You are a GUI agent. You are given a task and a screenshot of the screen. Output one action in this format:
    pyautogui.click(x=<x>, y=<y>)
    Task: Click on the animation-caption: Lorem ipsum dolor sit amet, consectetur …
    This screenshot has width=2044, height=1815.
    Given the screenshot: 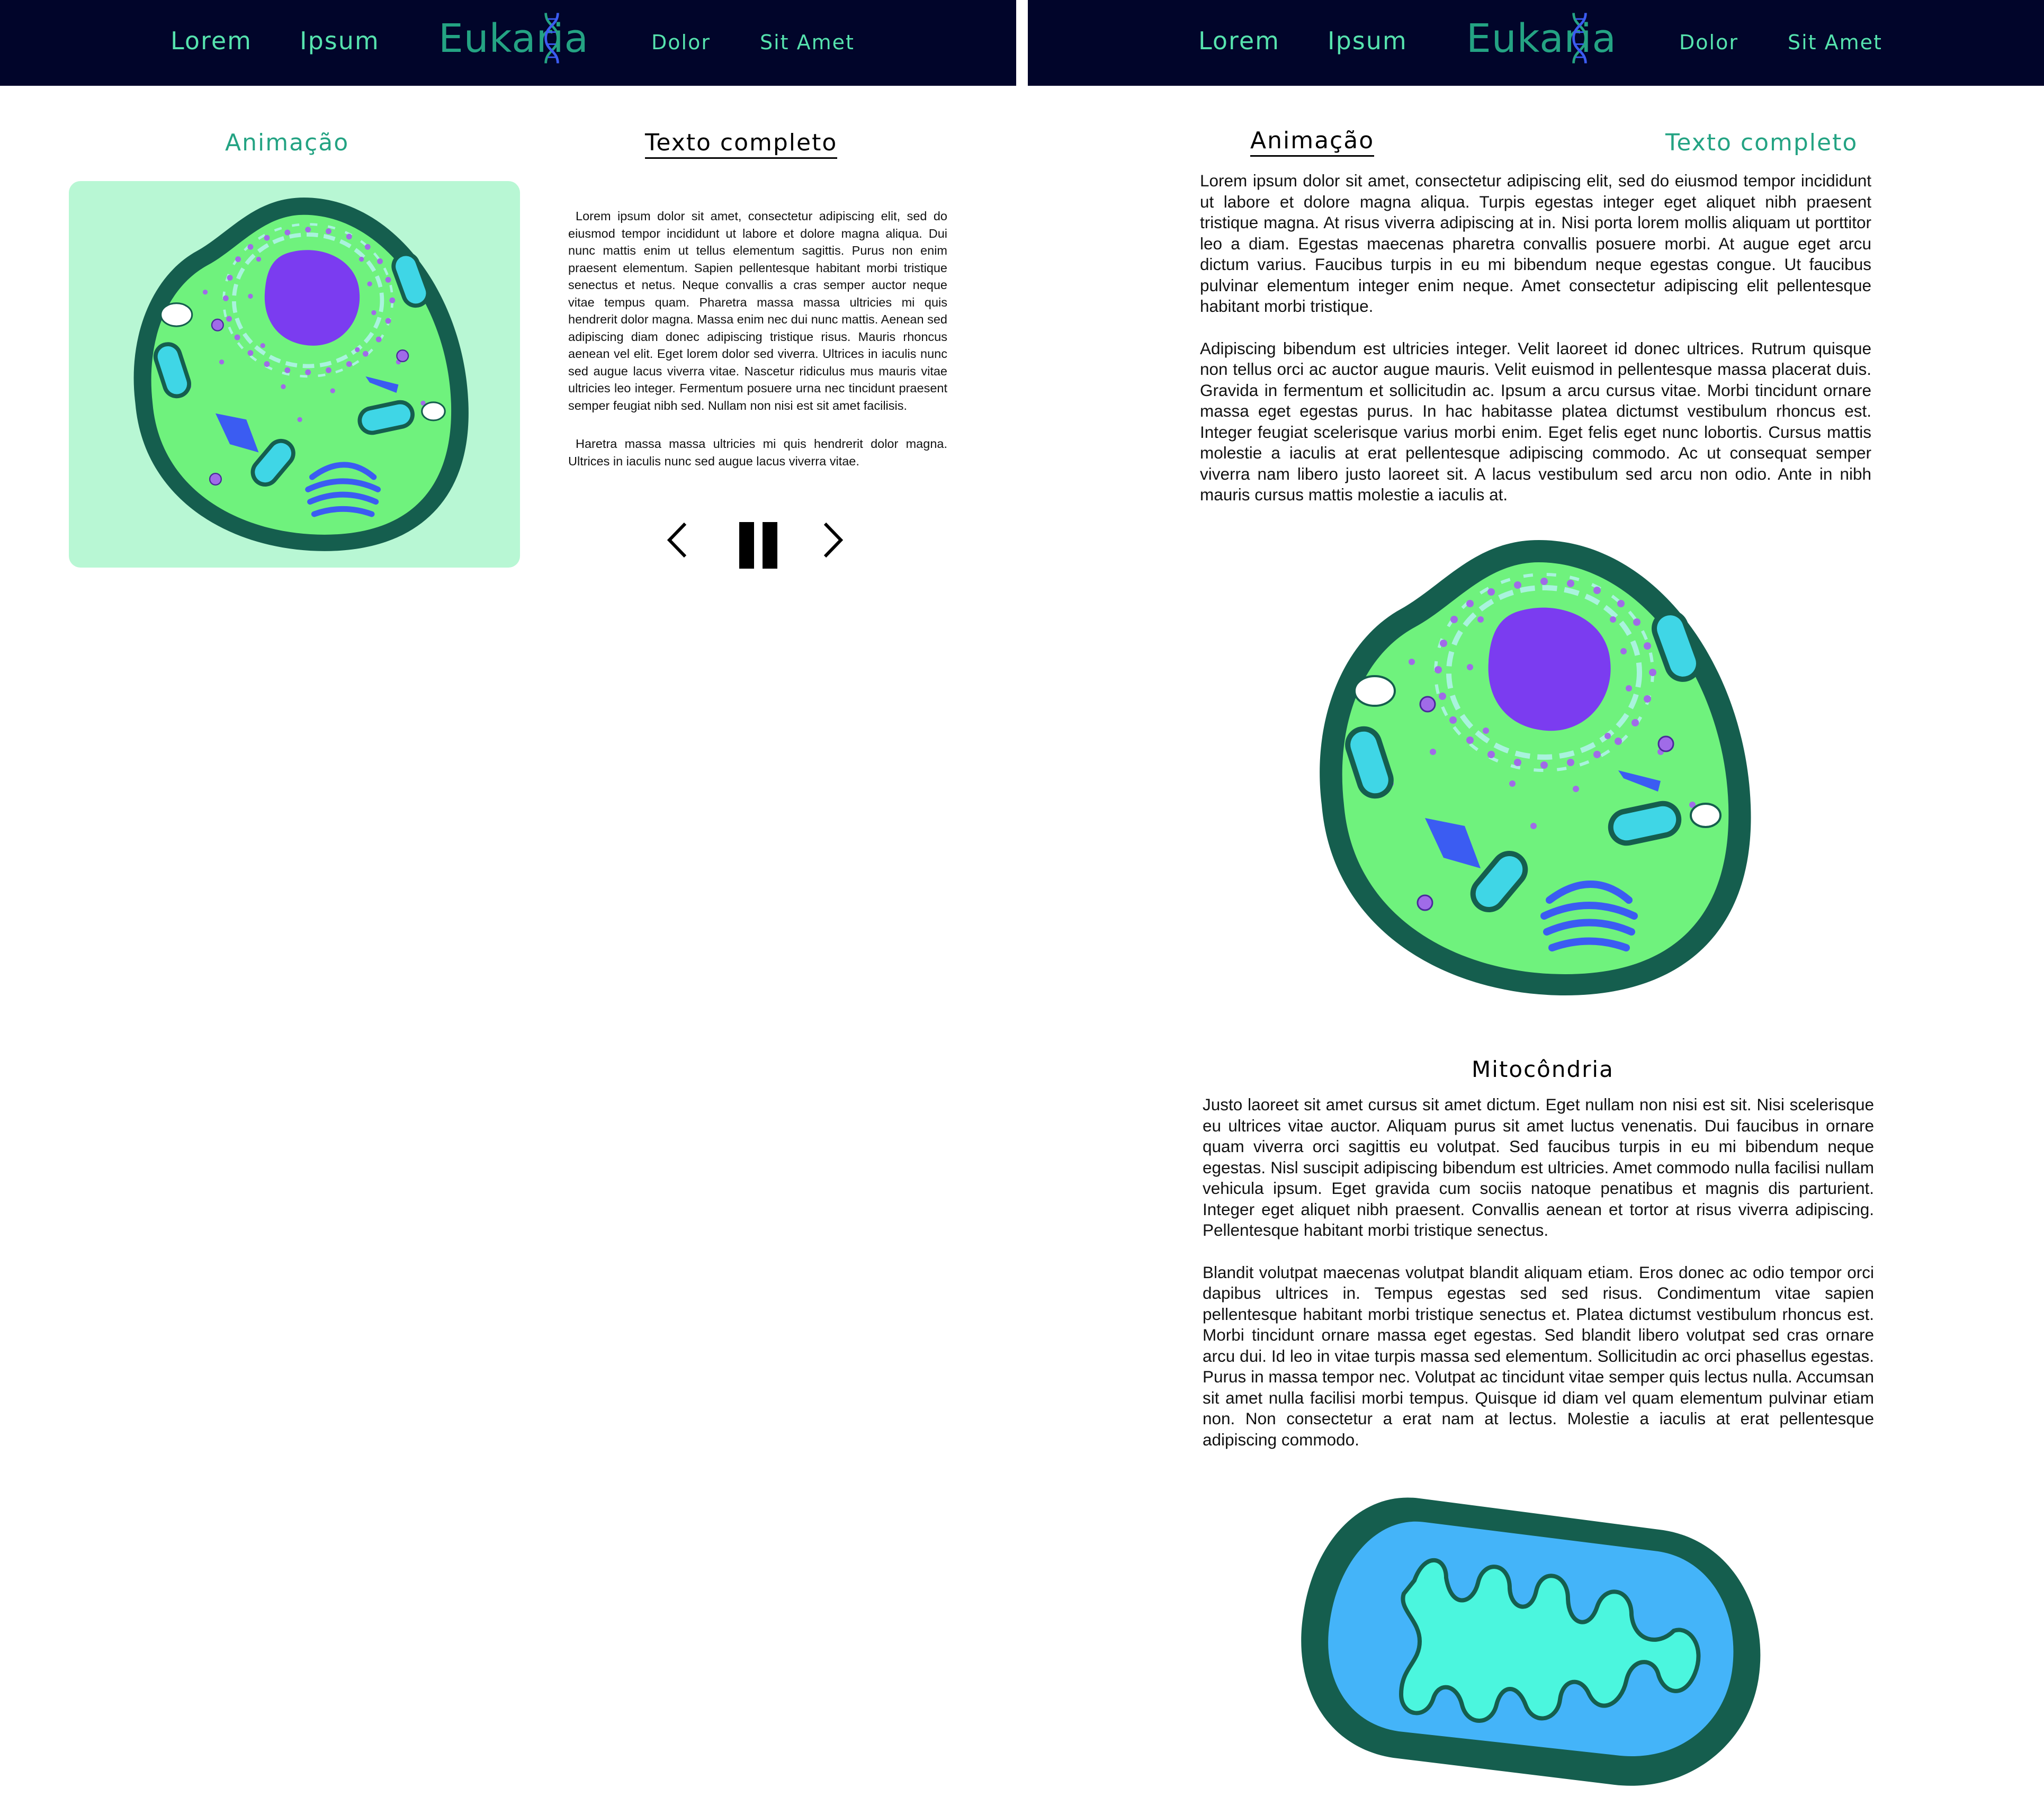 What is the action you would take?
    pyautogui.click(x=757, y=349)
    